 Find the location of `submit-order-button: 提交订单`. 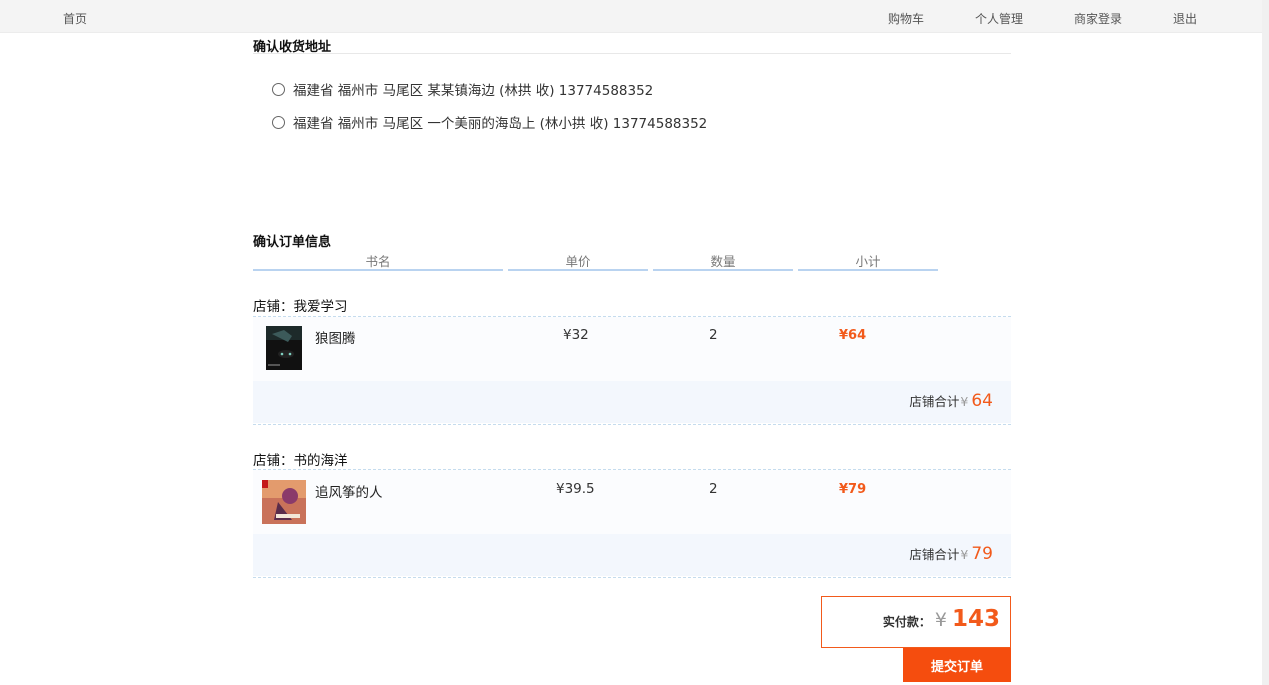

submit-order-button: 提交订单 is located at coordinates (957, 665).